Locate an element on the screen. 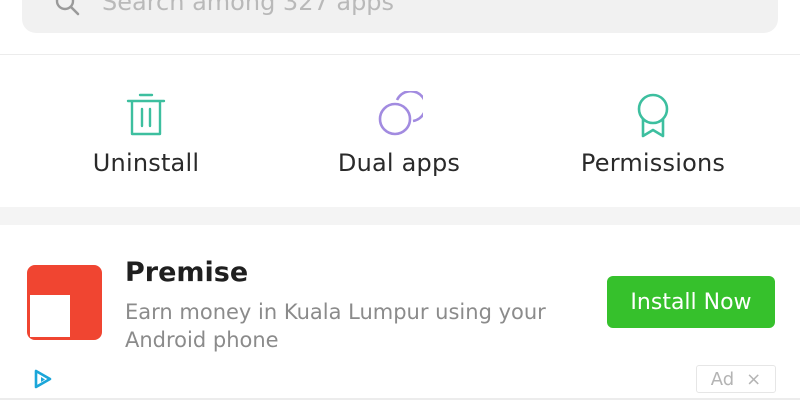  trash-icon is located at coordinates (146, 114).